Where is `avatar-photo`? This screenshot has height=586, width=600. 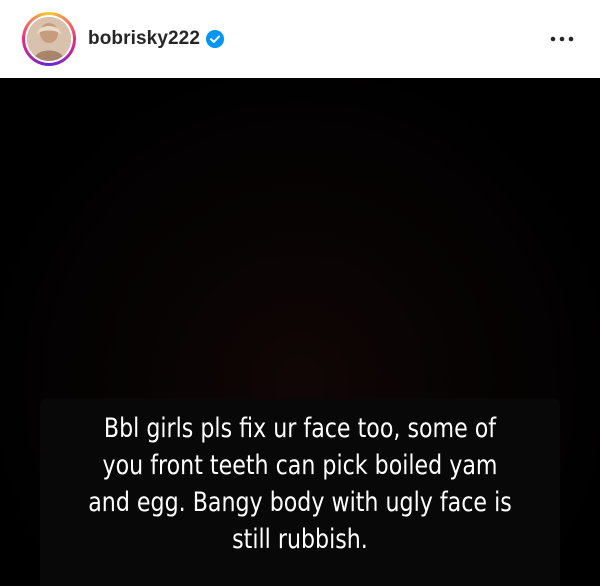 avatar-photo is located at coordinates (49, 39).